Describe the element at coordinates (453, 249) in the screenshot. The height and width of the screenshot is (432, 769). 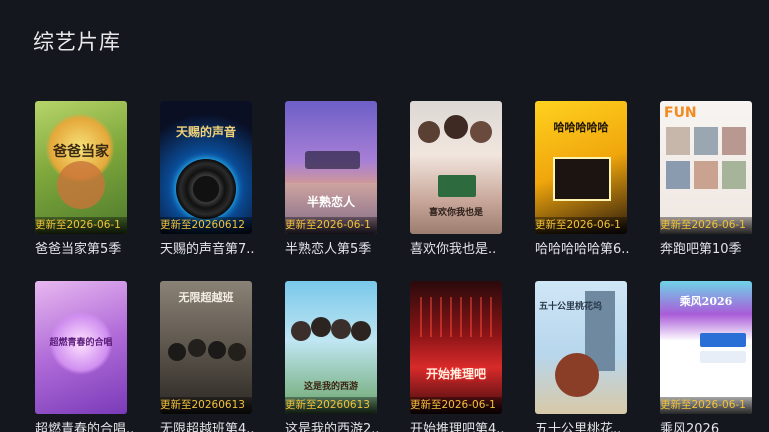
I see `show-title: 喜欢你我也是..` at that location.